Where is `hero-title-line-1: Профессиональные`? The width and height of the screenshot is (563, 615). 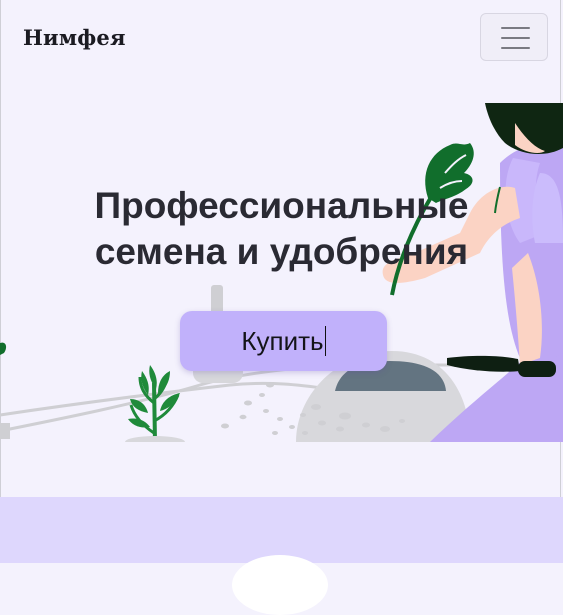
hero-title-line-1: Профессиональные is located at coordinates (281, 205).